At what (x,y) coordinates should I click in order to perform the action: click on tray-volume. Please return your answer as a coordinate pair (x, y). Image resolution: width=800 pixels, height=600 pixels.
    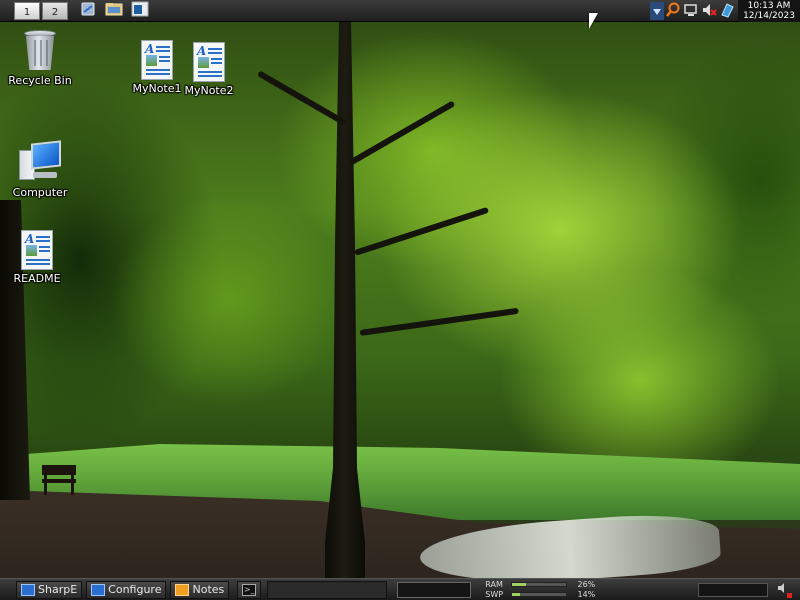
    Looking at the image, I should click on (709, 11).